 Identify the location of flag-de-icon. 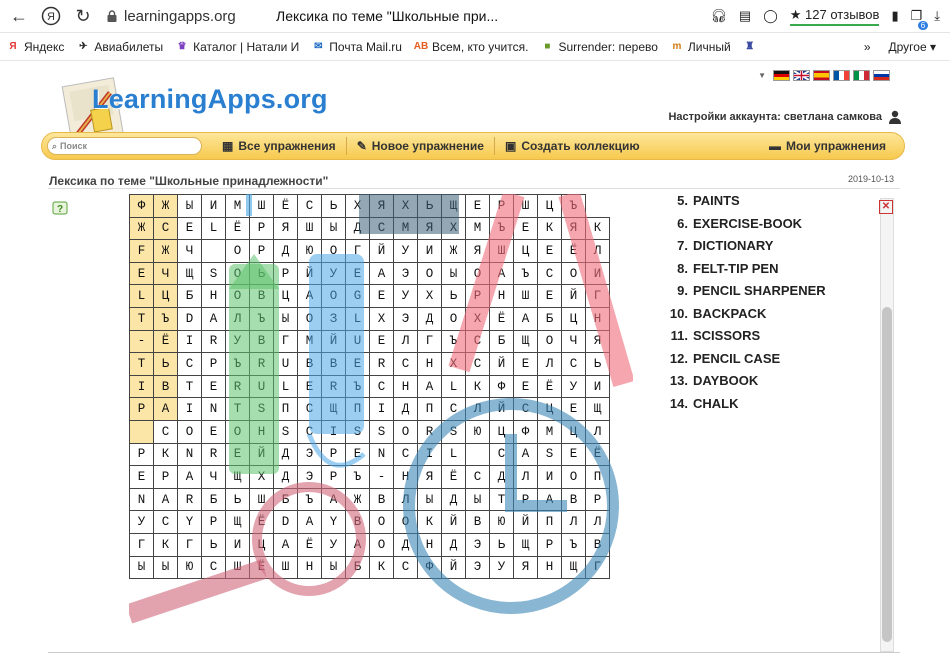
(781, 75).